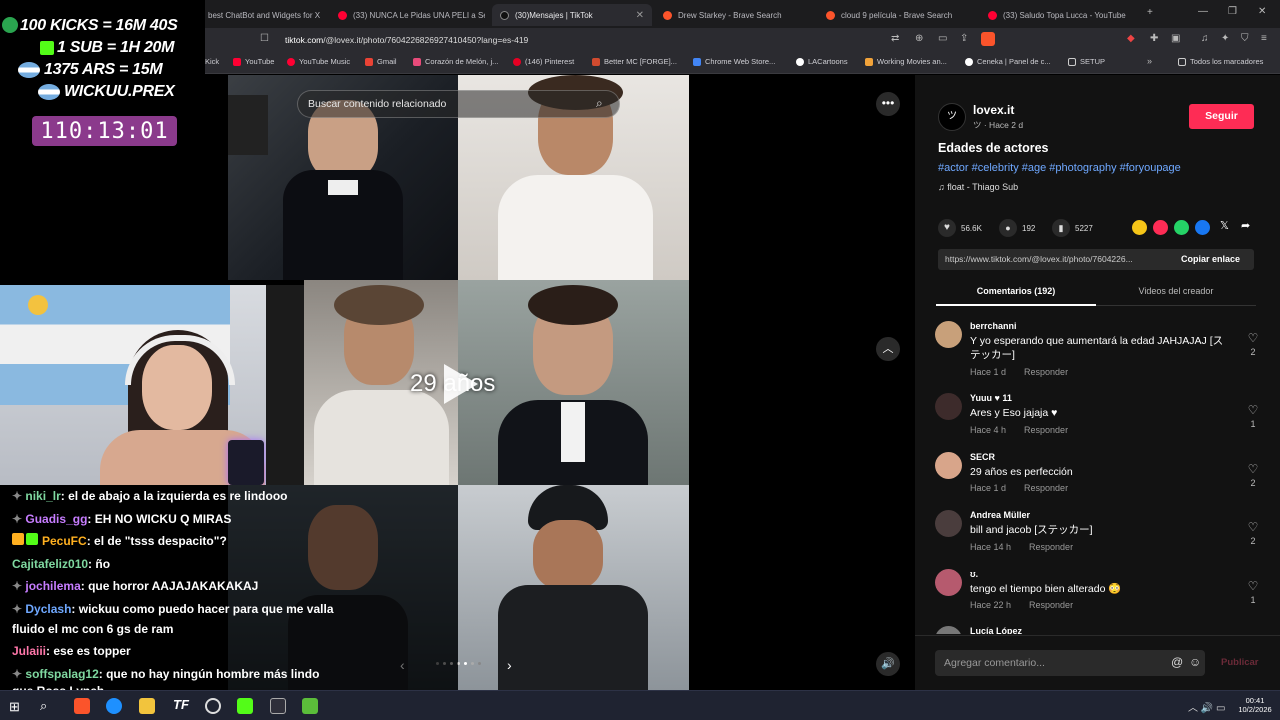 This screenshot has width=1280, height=720. I want to click on bookmark-item: Kick, so click(212, 61).